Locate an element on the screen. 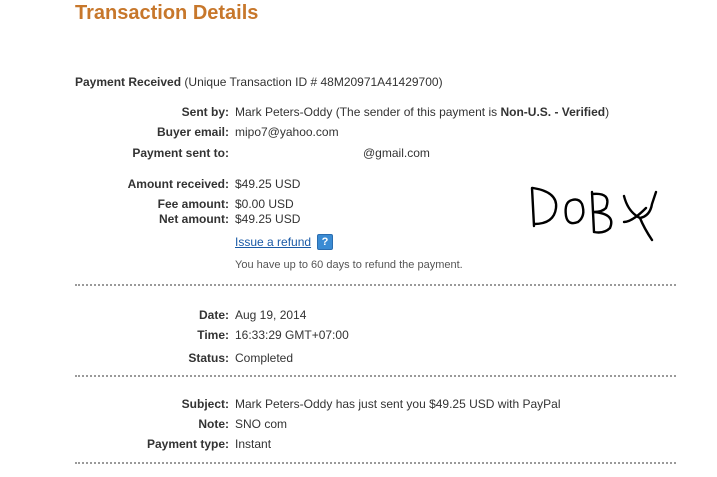  note-label: Note: is located at coordinates (213, 424).